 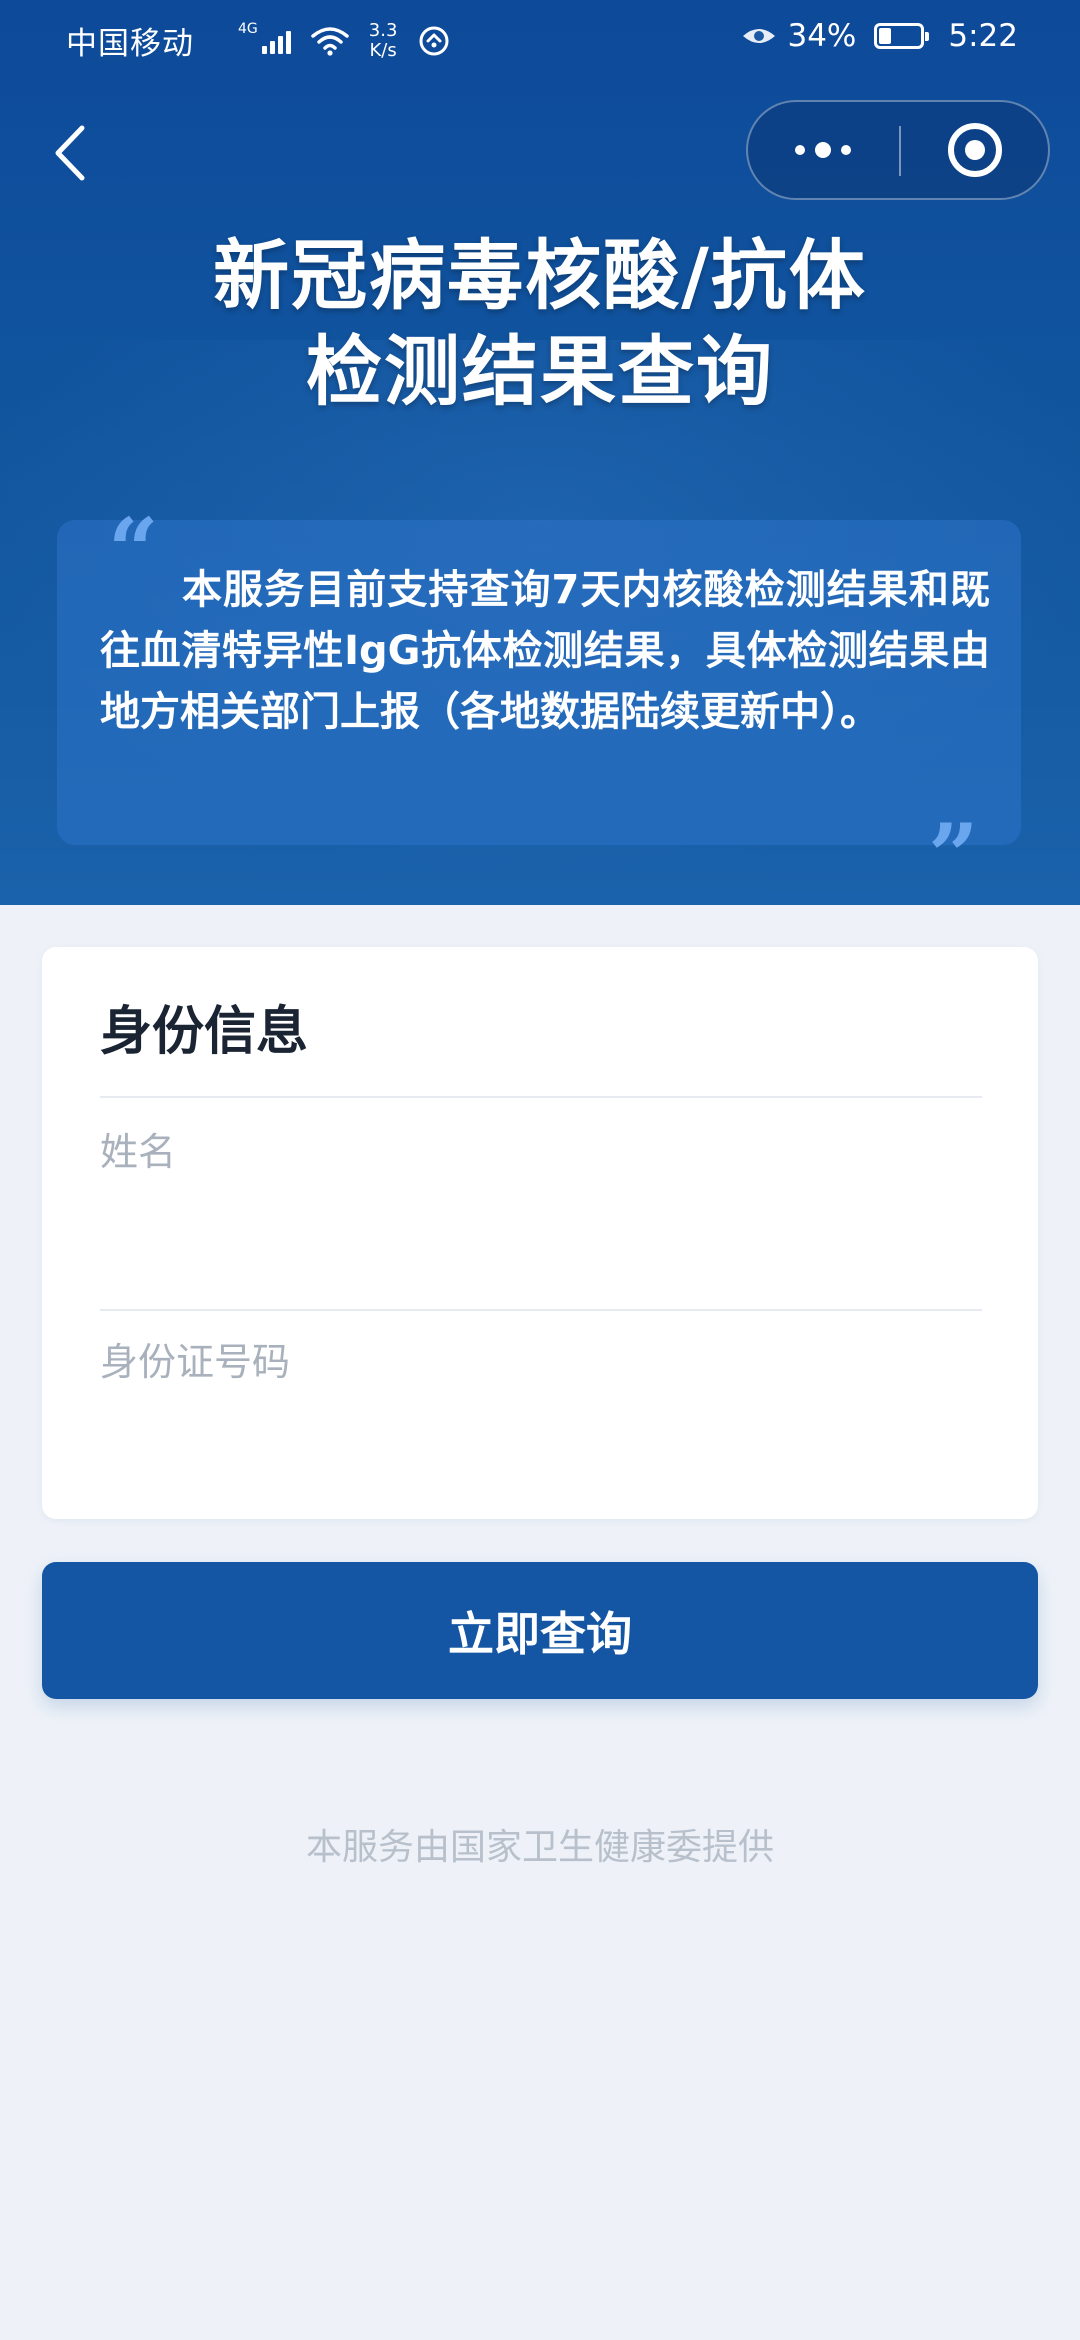 I want to click on mini-program-capsule, so click(x=898, y=150).